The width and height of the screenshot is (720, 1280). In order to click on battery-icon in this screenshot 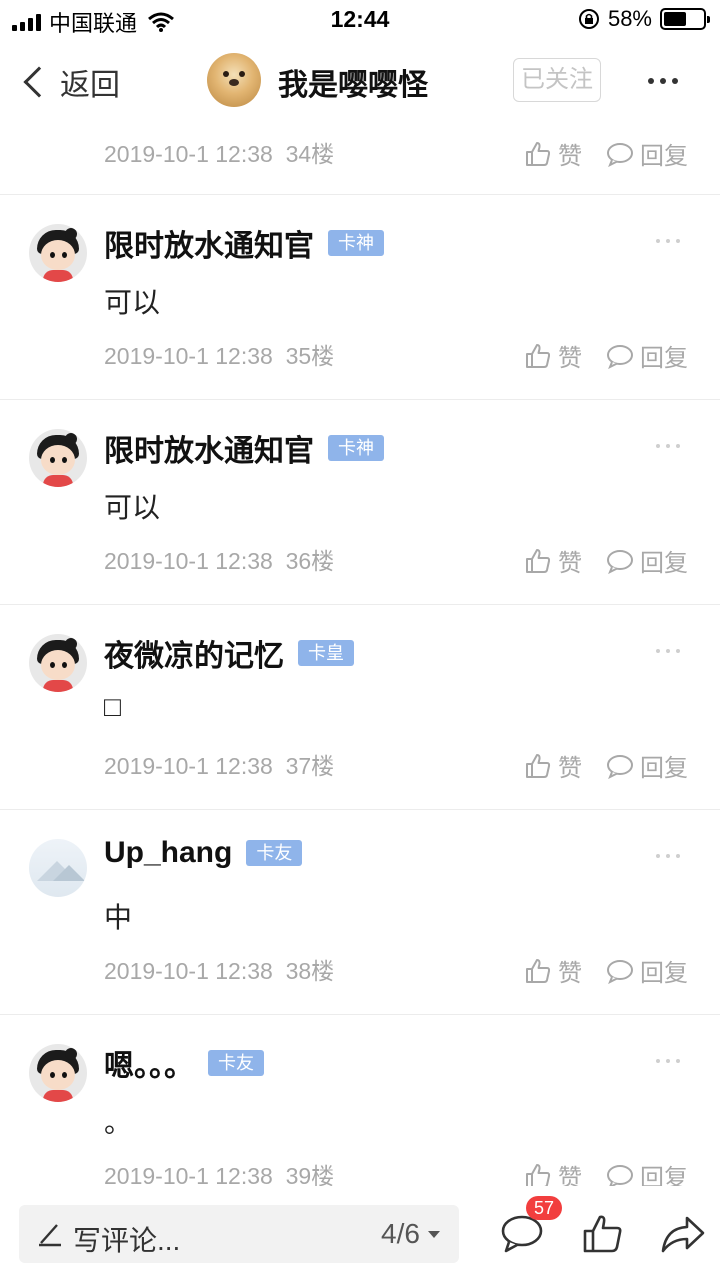, I will do `click(685, 19)`.